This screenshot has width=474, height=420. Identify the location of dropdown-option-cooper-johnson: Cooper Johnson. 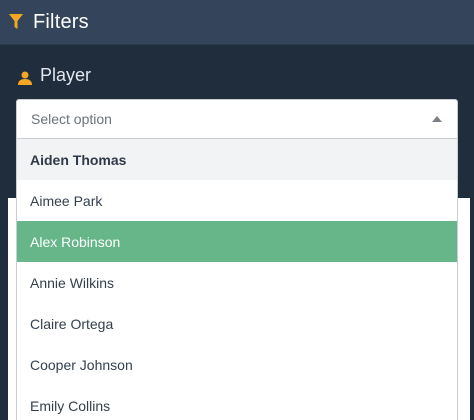
(237, 364).